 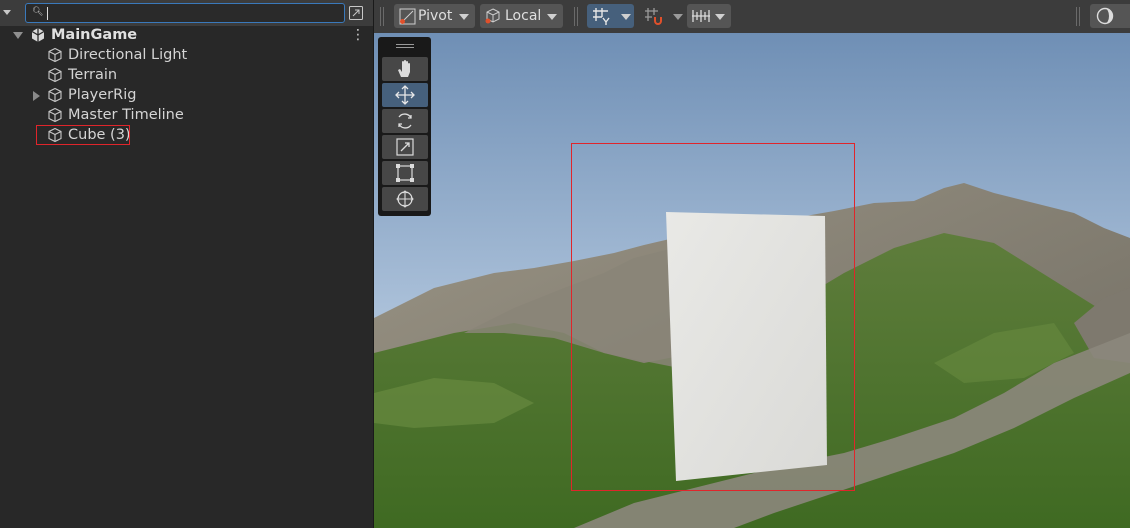 I want to click on transform-tools-overlay, so click(x=404, y=126).